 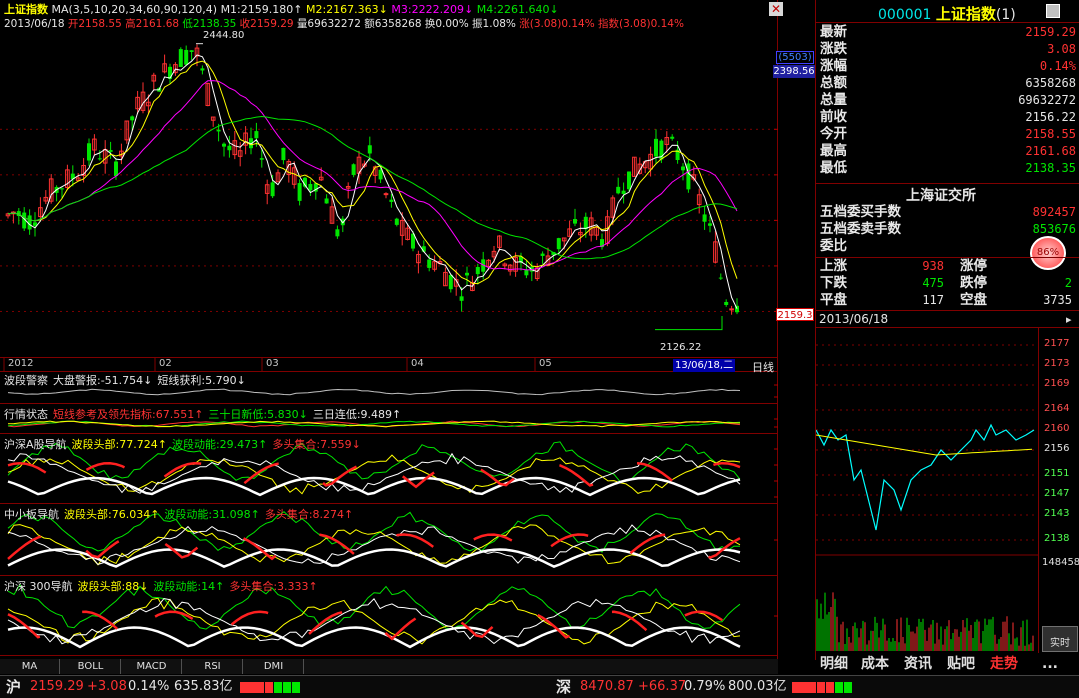 What do you see at coordinates (941, 196) in the screenshot?
I see `exchange-name: 上海证交所` at bounding box center [941, 196].